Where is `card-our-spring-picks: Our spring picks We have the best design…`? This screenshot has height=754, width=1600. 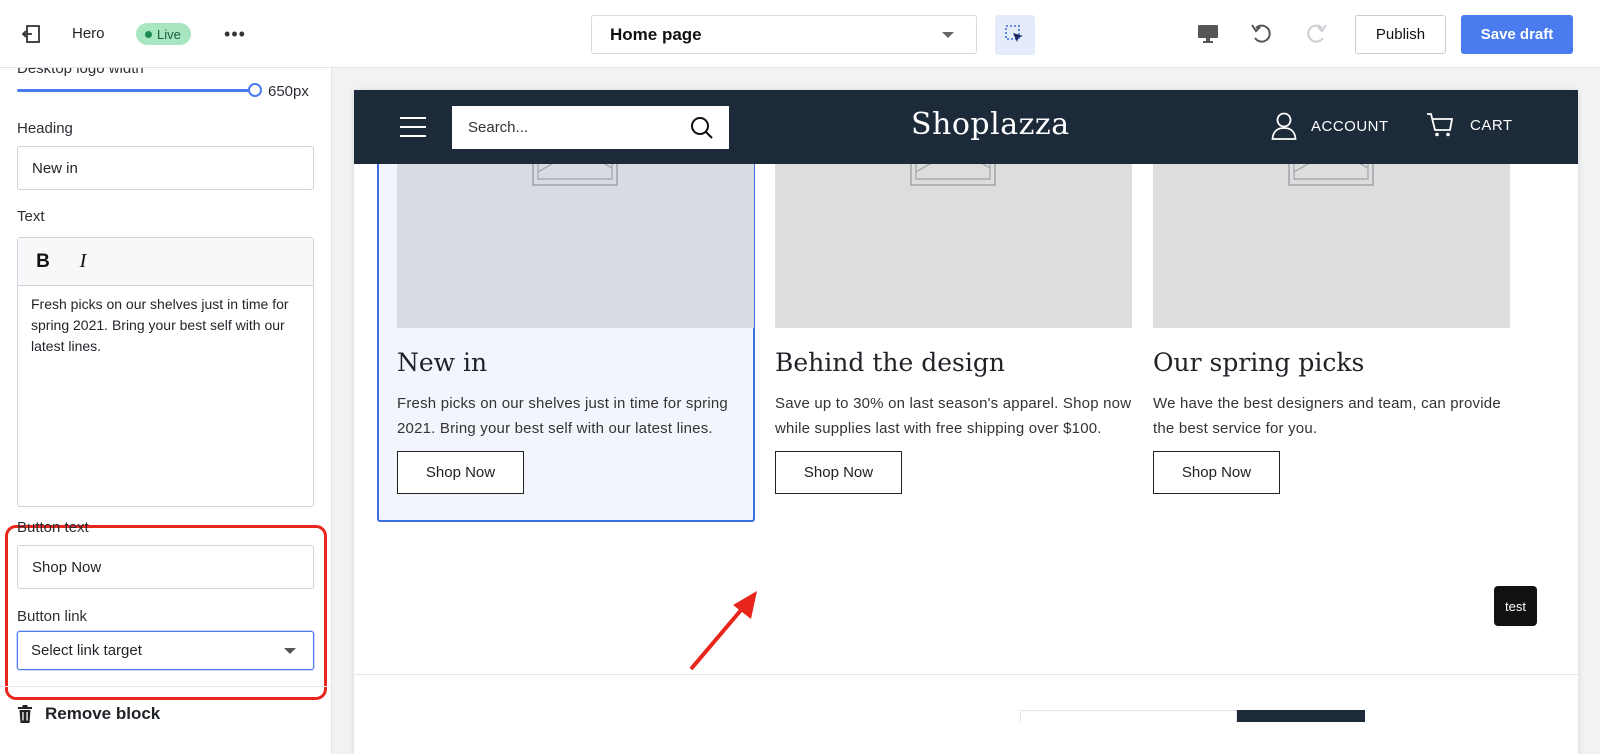 card-our-spring-picks: Our spring picks We have the best design… is located at coordinates (1331, 329).